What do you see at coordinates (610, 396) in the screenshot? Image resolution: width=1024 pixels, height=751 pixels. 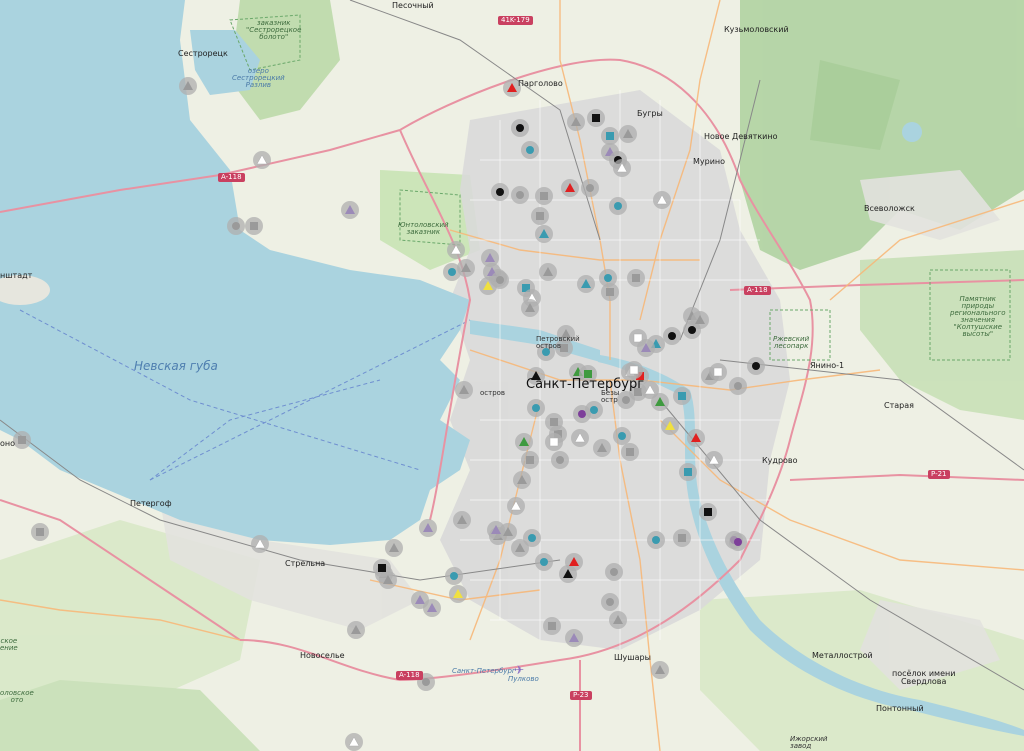 I see `label-bezymyanny: Безы остр` at bounding box center [610, 396].